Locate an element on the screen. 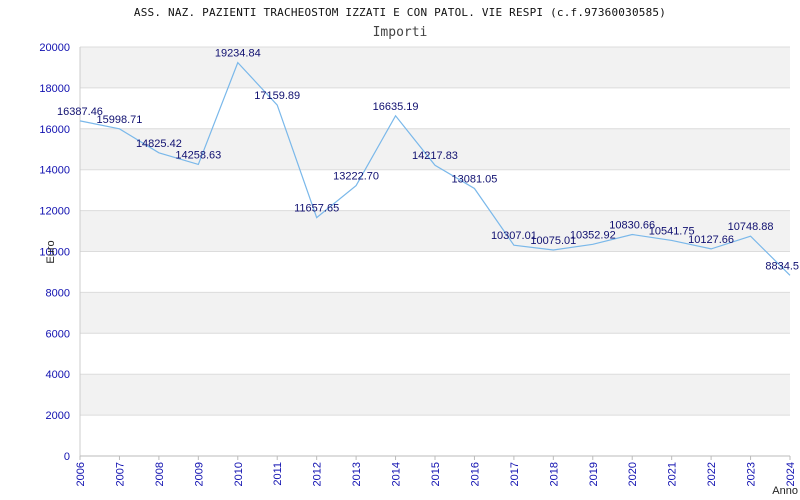  y-tick-label: 20000 is located at coordinates (54, 48).